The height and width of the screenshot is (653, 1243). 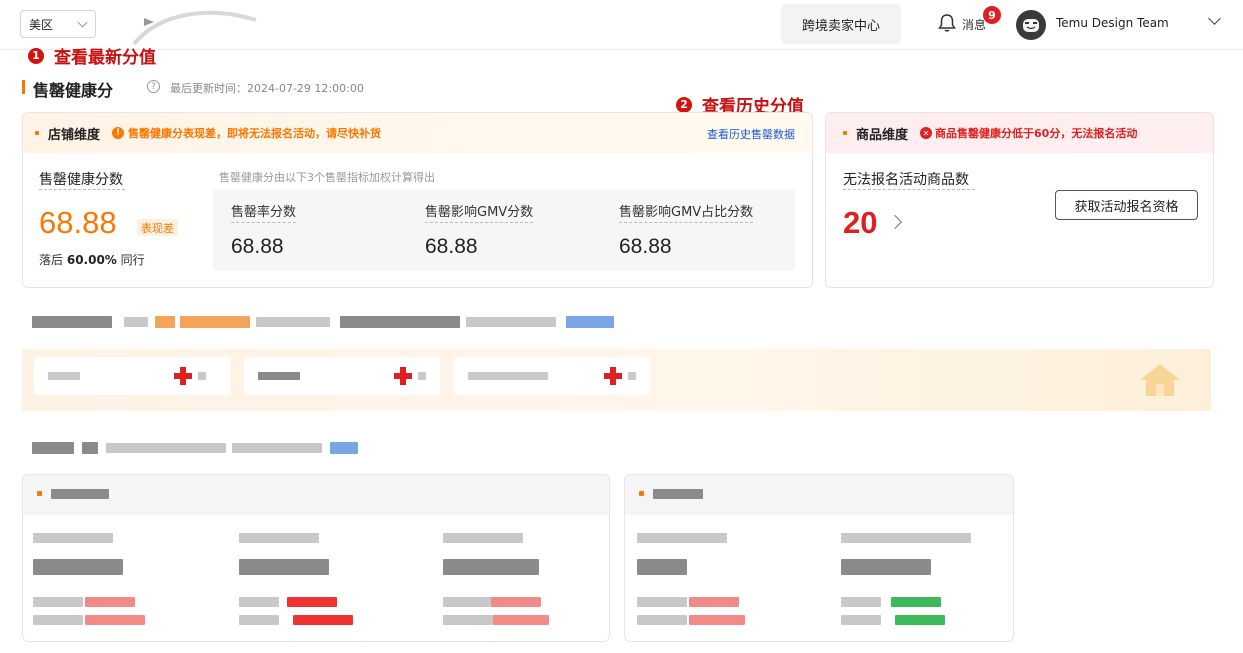 I want to click on metric-gmv-impact: 售罄影响GMV分数 68.88, so click(x=479, y=230).